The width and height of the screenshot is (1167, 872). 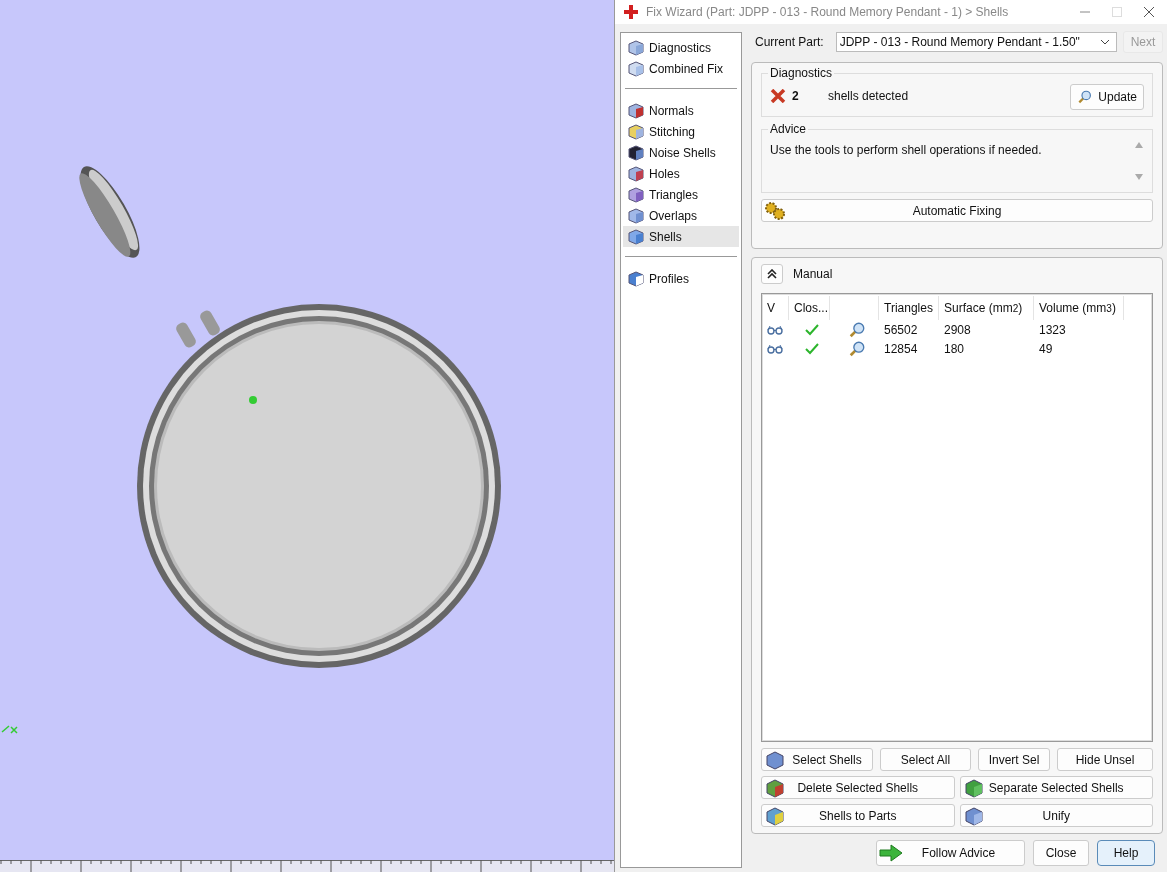 What do you see at coordinates (796, 96) in the screenshot?
I see `count: 2` at bounding box center [796, 96].